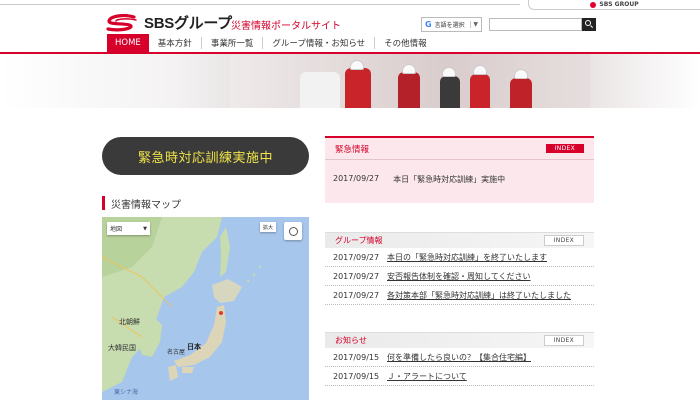 Image resolution: width=700 pixels, height=400 pixels. I want to click on google-icon: G, so click(428, 24).